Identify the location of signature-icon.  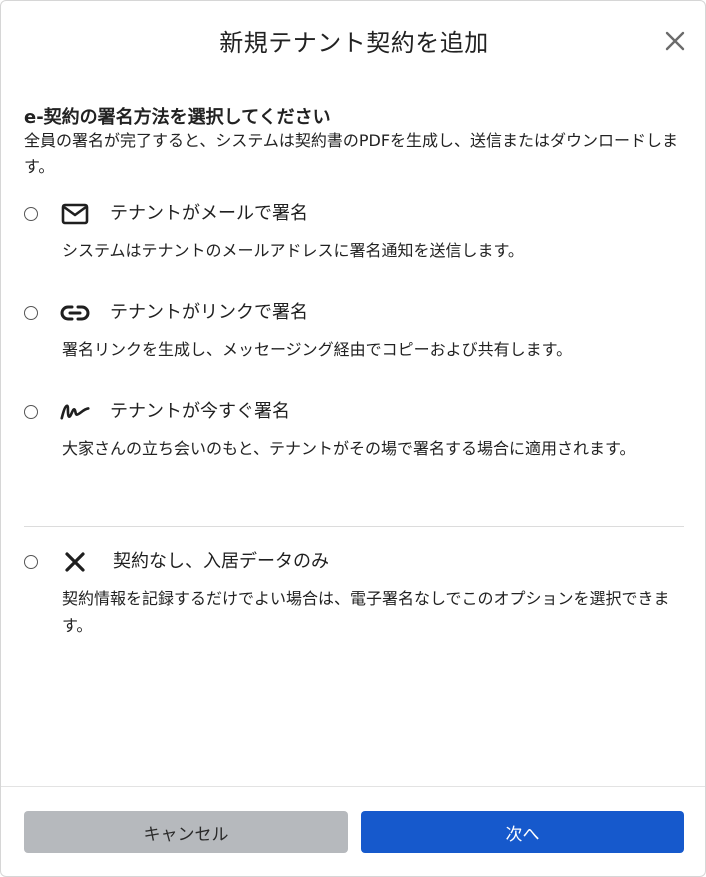
(75, 412).